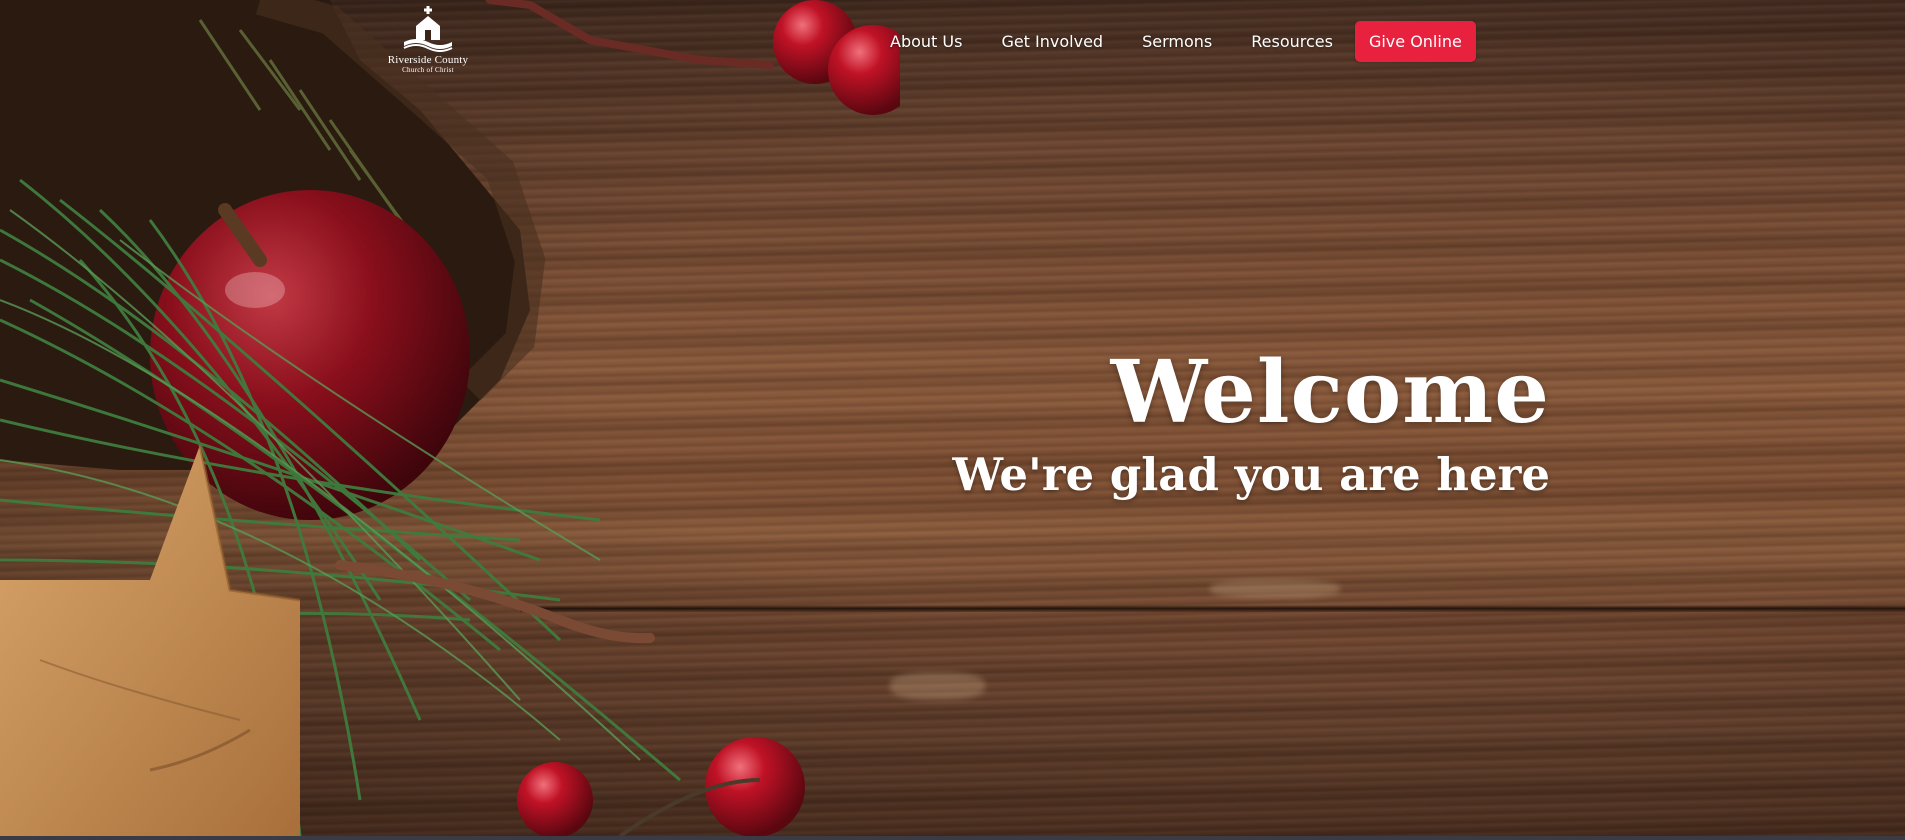 This screenshot has height=840, width=1905. What do you see at coordinates (926, 41) in the screenshot?
I see `nav-about-us: About Us` at bounding box center [926, 41].